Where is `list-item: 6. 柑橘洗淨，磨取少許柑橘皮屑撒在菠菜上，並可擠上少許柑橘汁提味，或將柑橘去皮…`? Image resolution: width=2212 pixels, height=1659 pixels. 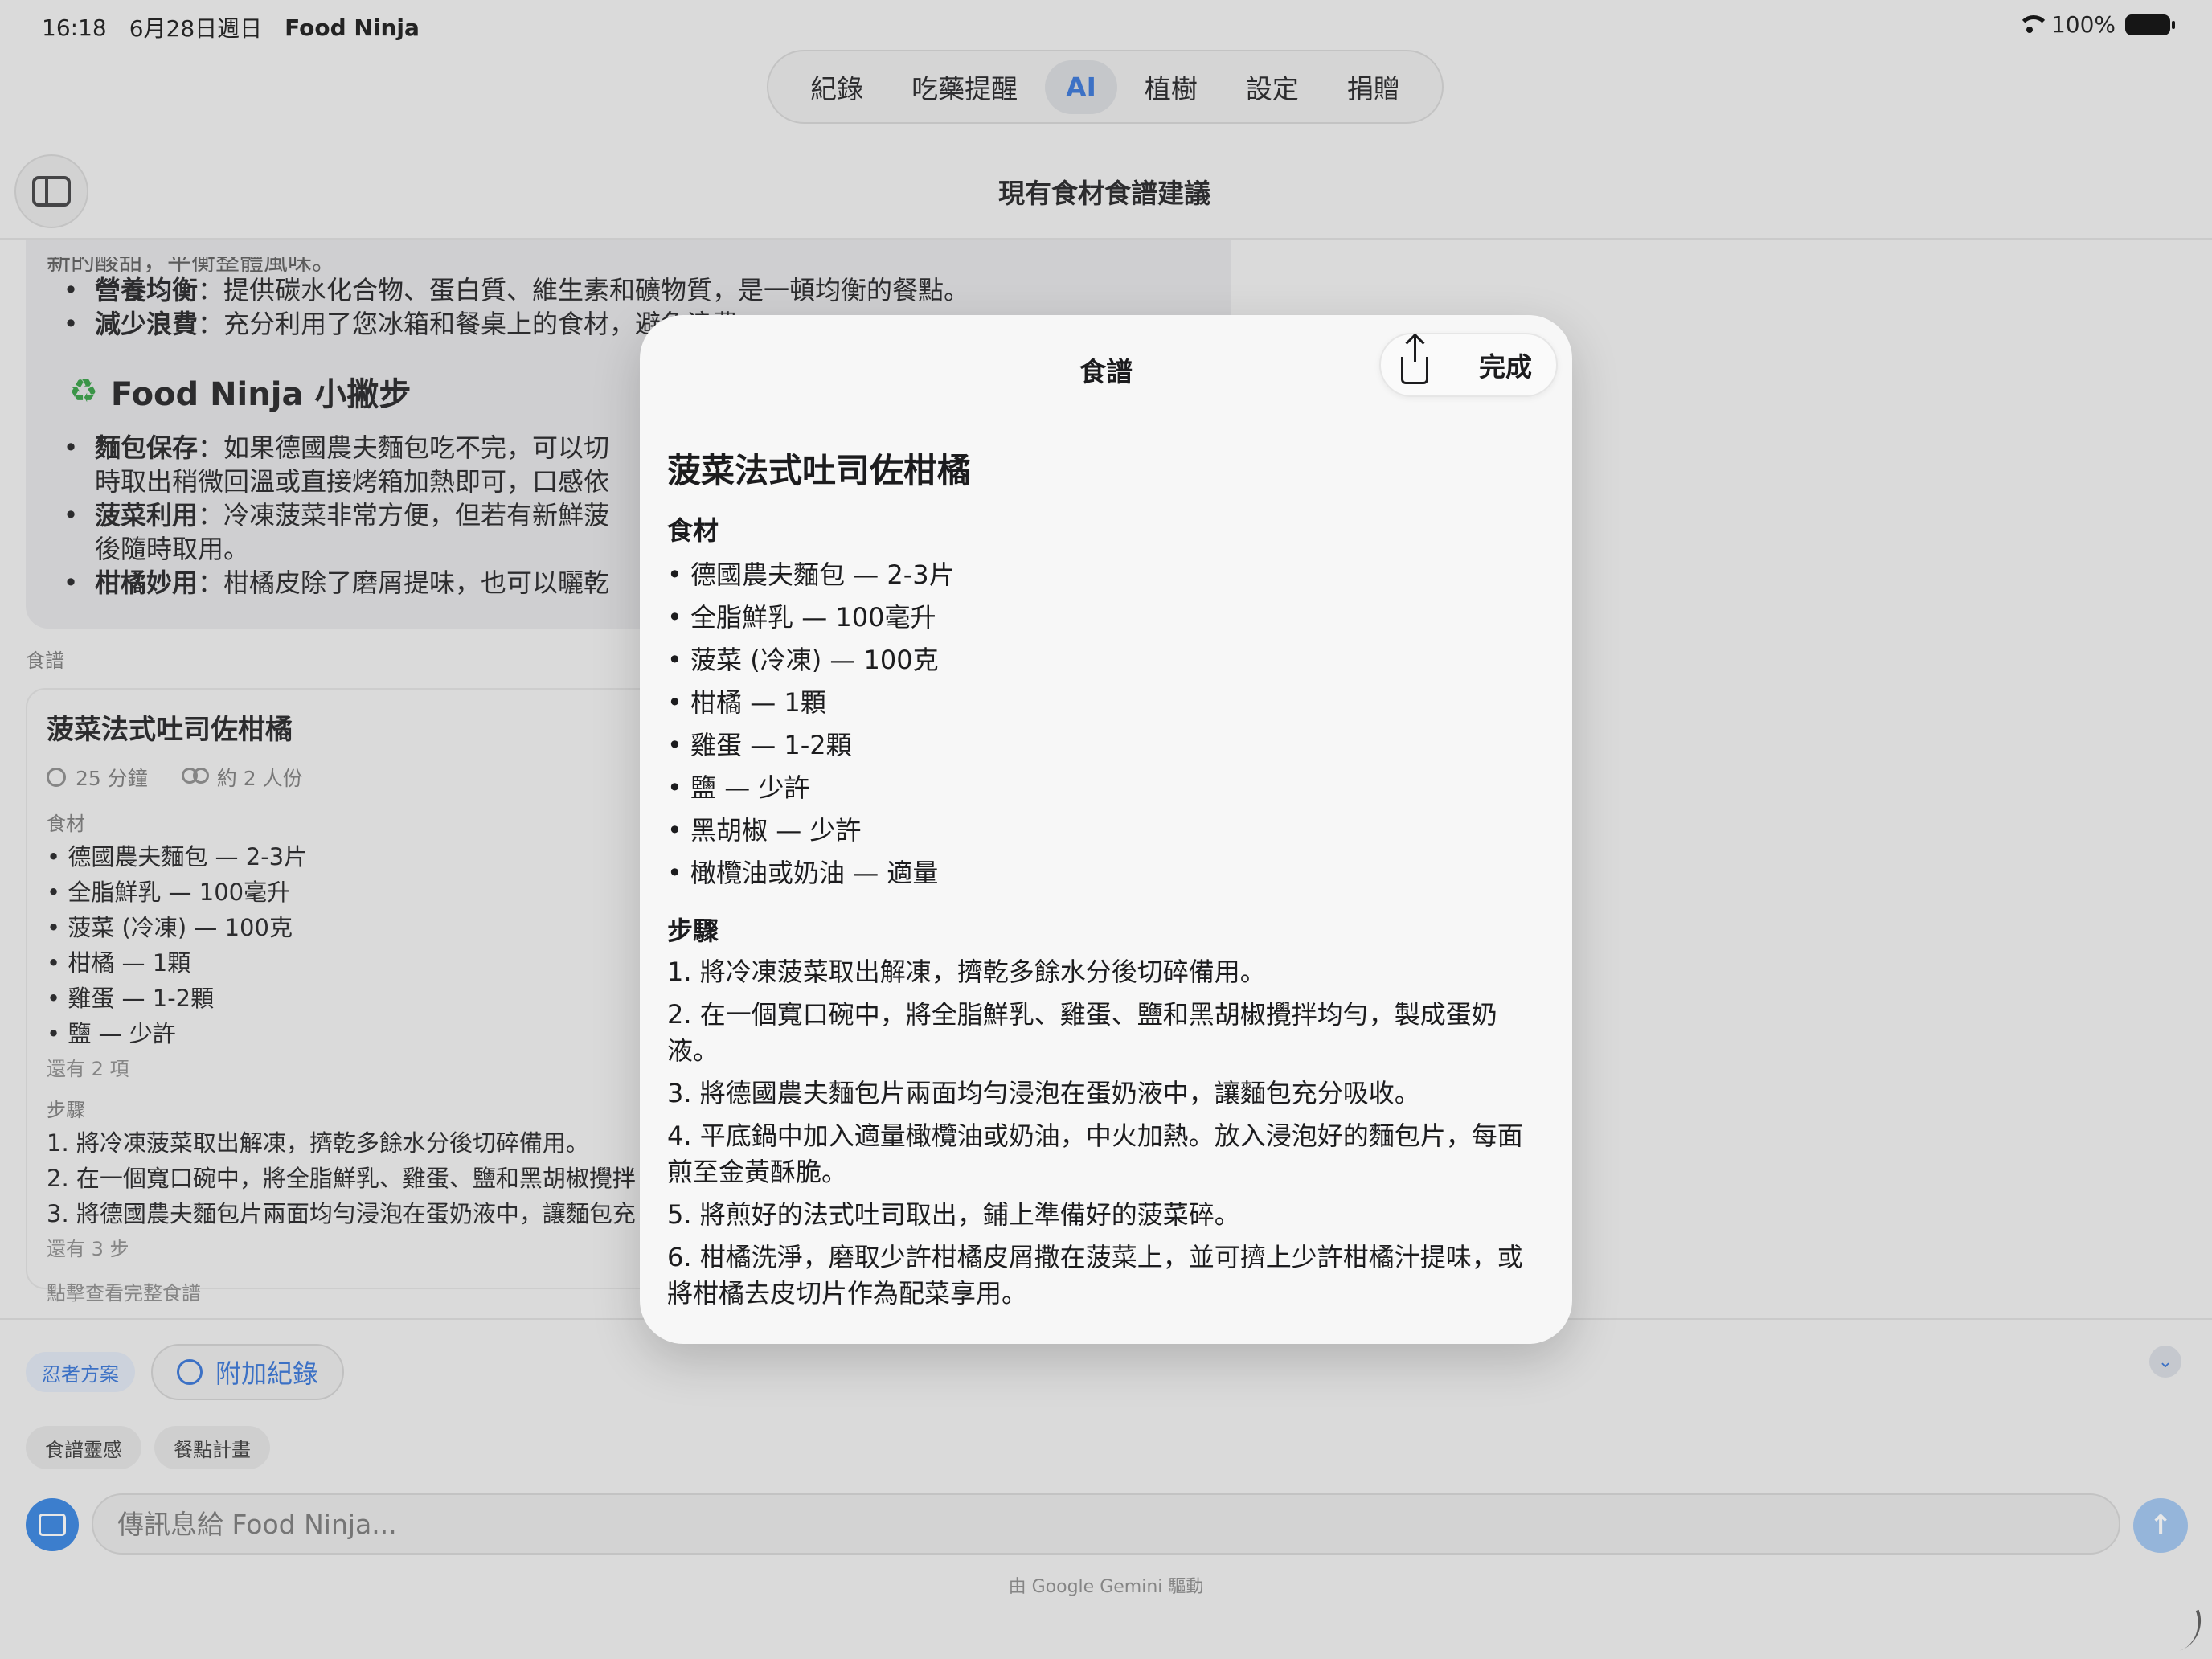
list-item: 6. 柑橘洗淨，磨取少許柑橘皮屑撒在菠菜上，並可擠上少許柑橘汁提味，或將柑橘去皮… is located at coordinates (1095, 1275).